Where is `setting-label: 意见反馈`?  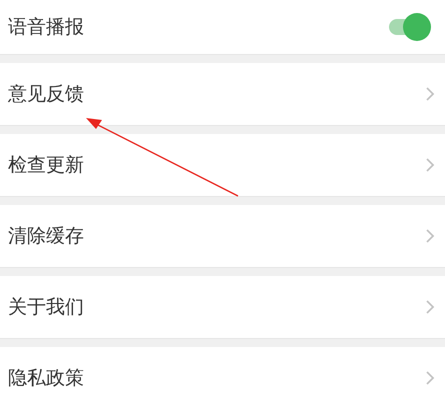 setting-label: 意见反馈 is located at coordinates (46, 94).